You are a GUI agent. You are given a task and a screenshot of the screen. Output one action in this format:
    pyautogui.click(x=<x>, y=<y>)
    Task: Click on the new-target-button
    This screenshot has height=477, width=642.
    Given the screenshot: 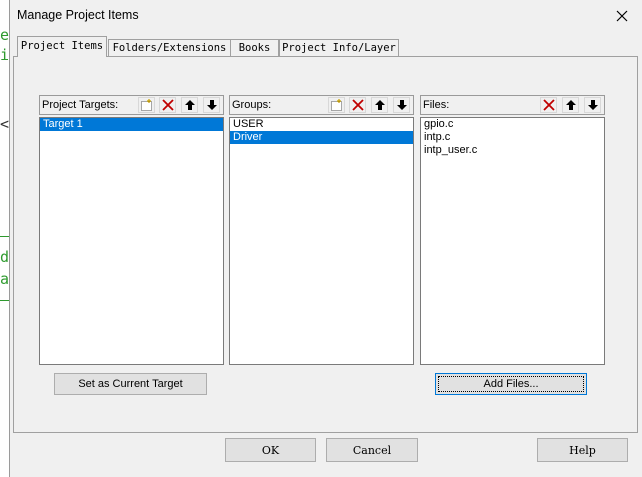 What is the action you would take?
    pyautogui.click(x=146, y=105)
    